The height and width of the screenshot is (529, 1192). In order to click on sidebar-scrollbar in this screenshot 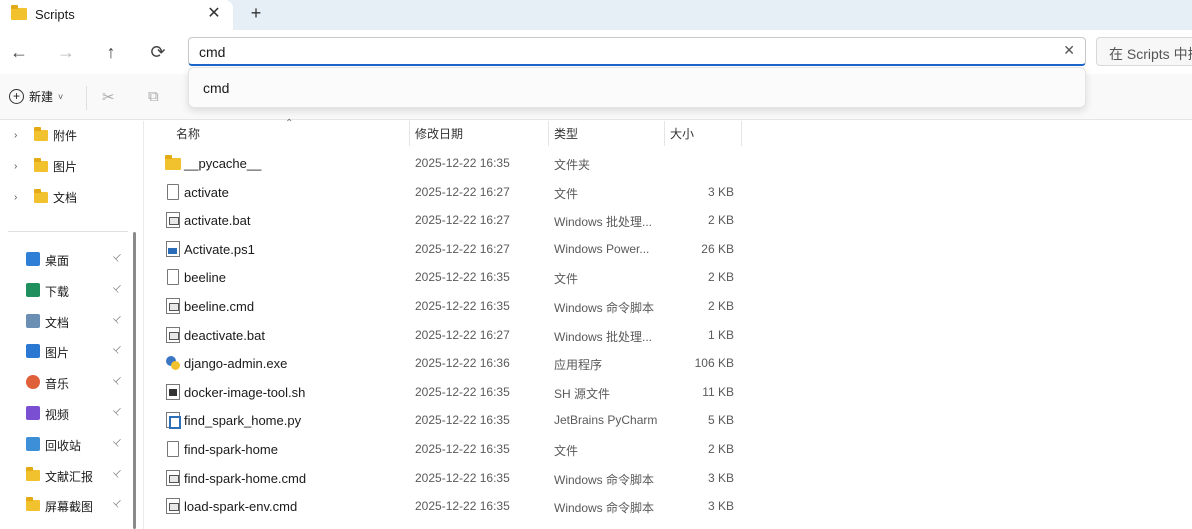, I will do `click(134, 380)`.